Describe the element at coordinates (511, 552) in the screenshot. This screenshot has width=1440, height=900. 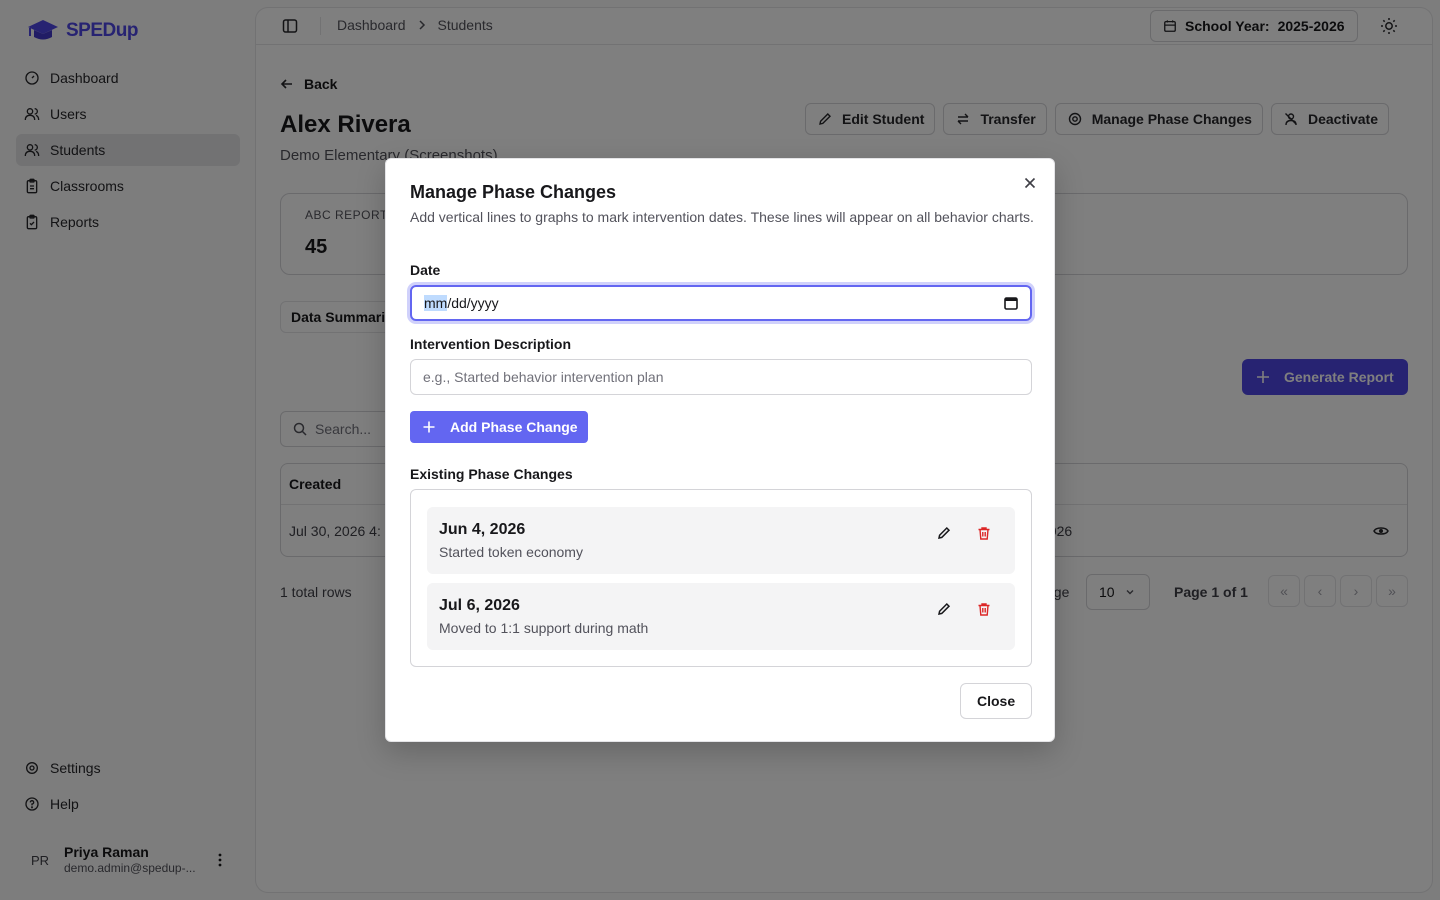
I see `phase-change-description: Started token economy` at that location.